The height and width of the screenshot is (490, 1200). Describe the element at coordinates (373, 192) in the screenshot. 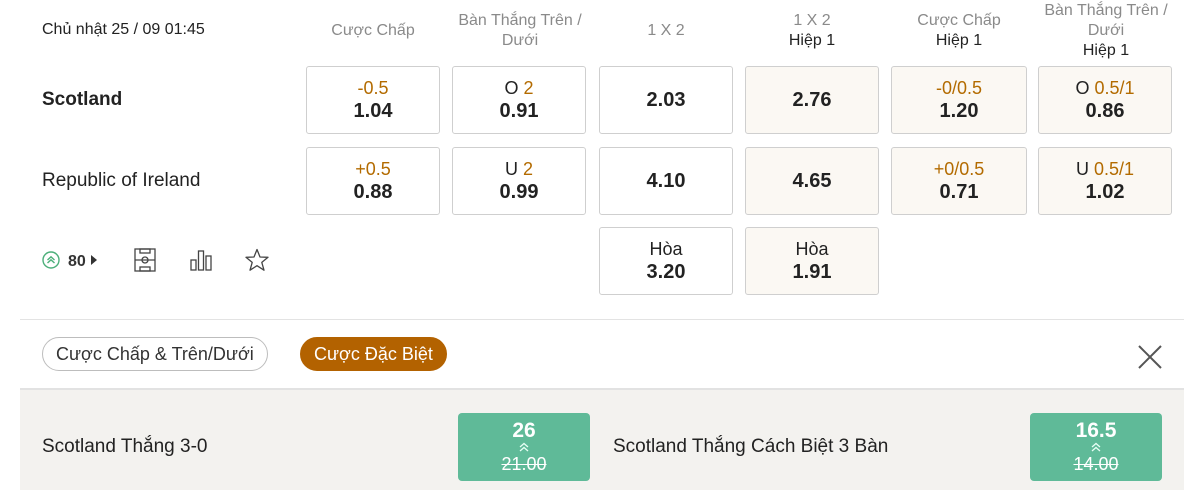

I see `away-handicap-odds: 0.88` at that location.